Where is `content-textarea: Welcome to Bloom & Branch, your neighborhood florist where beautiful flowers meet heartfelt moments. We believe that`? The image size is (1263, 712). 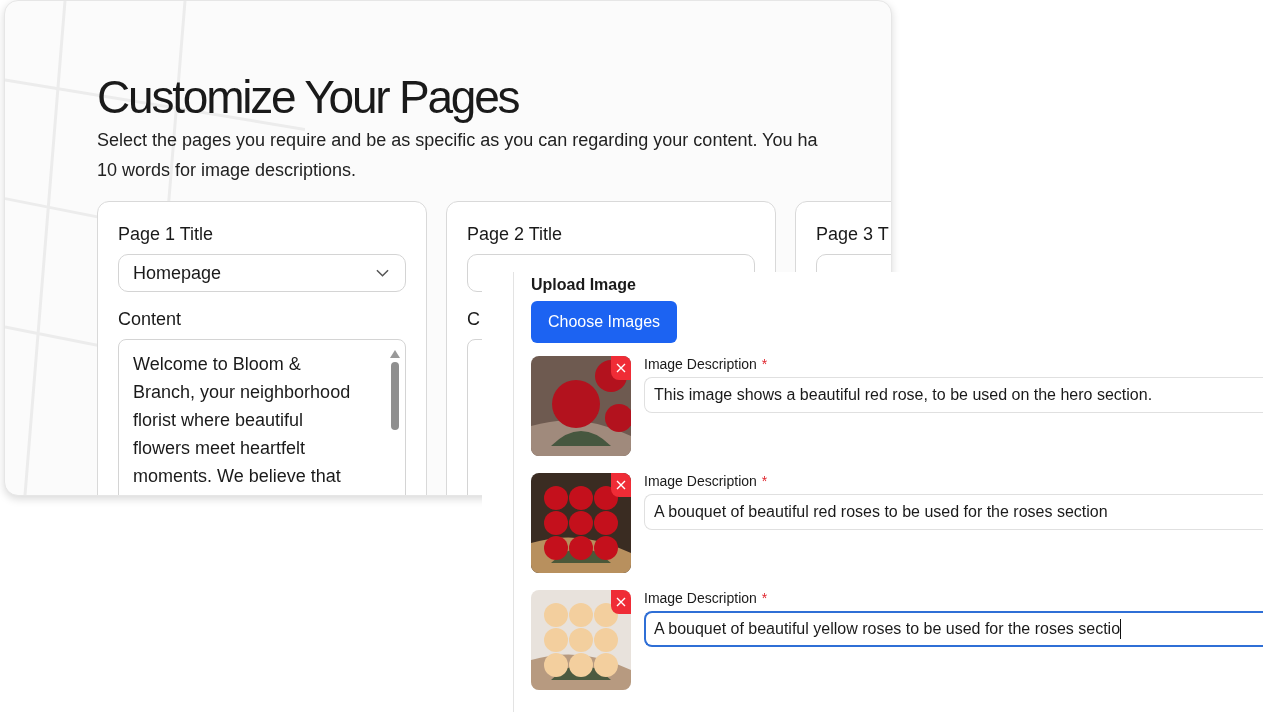 content-textarea: Welcome to Bloom & Branch, your neighborhood florist where beautiful flowers meet heartfelt moments. We believe that is located at coordinates (262, 417).